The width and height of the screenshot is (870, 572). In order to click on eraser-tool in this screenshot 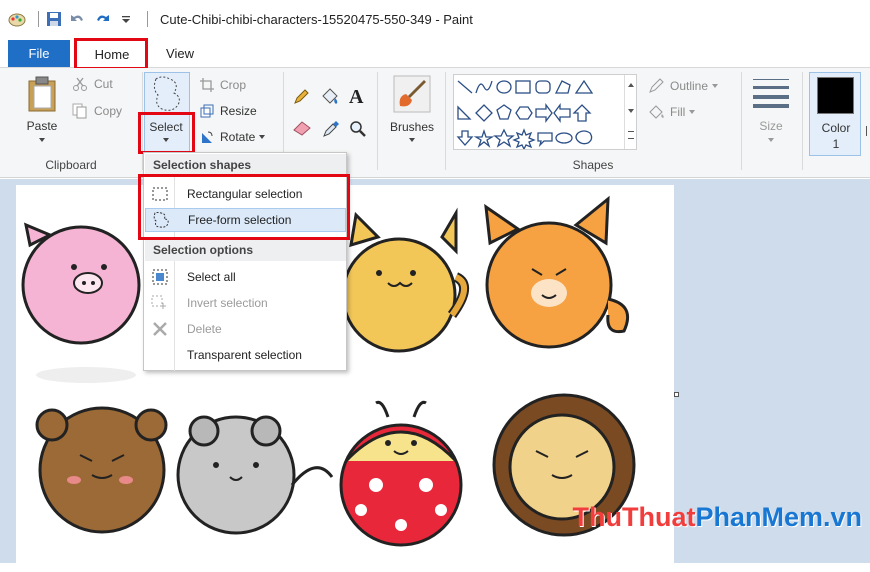, I will do `click(302, 129)`.